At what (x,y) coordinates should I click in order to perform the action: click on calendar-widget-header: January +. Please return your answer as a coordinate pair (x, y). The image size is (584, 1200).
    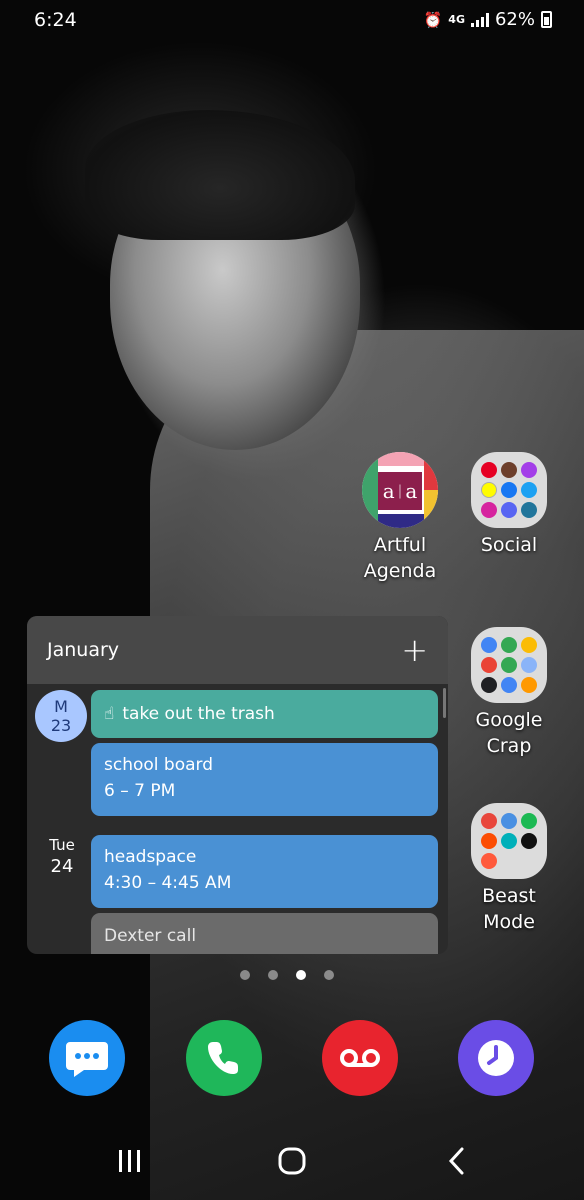
    Looking at the image, I should click on (237, 650).